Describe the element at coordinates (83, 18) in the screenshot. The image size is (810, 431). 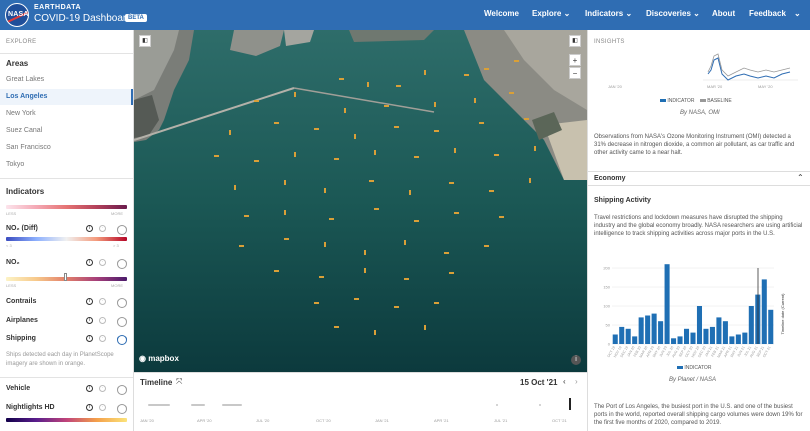
I see `app-title: COVID-19 Dashboard` at that location.